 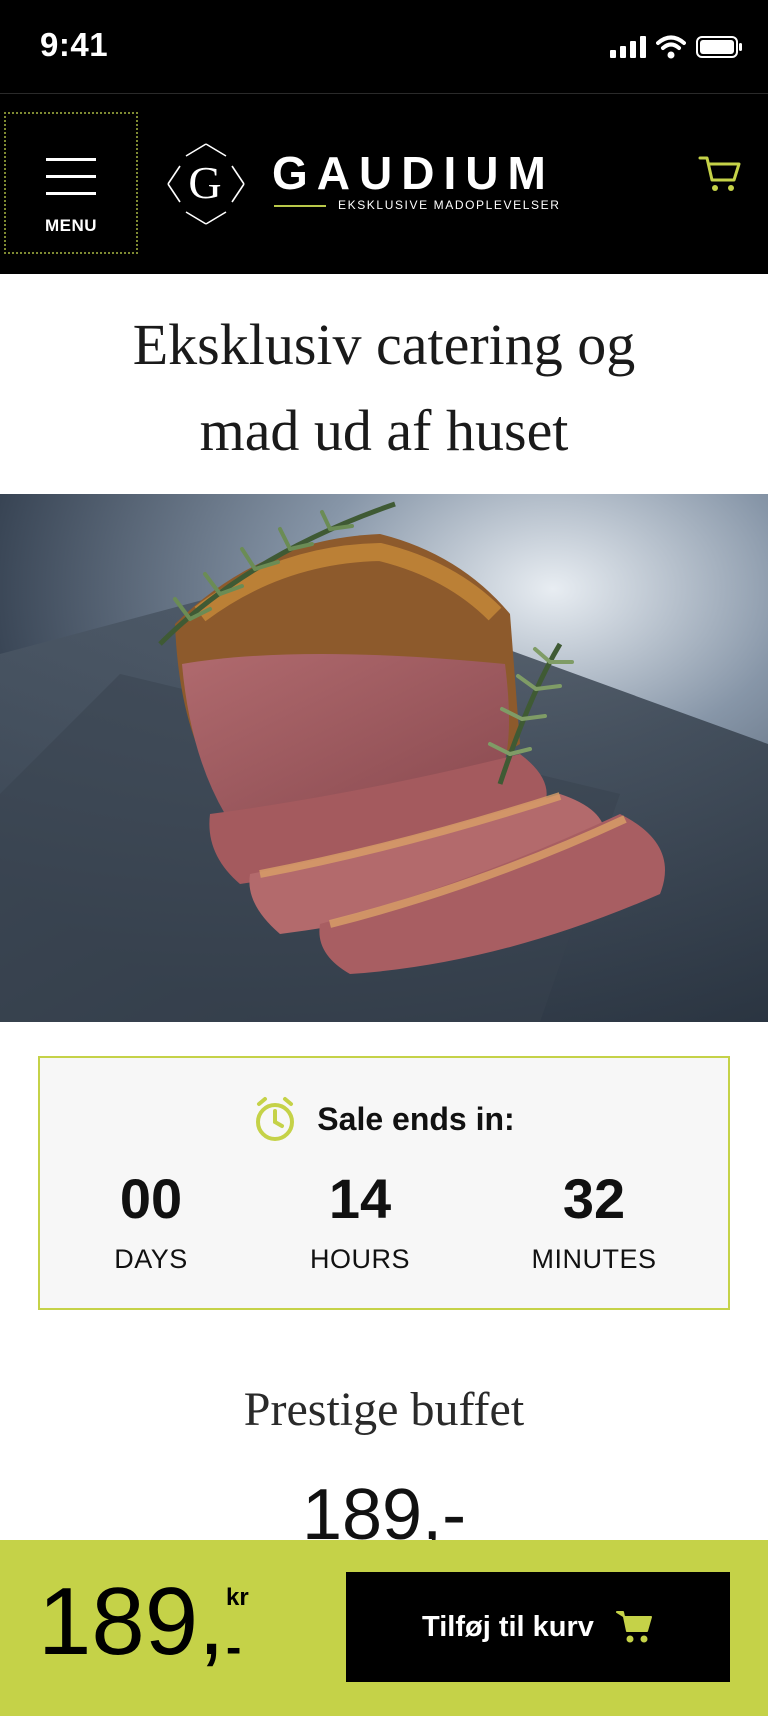 I want to click on hours-value: 14, so click(x=360, y=1198).